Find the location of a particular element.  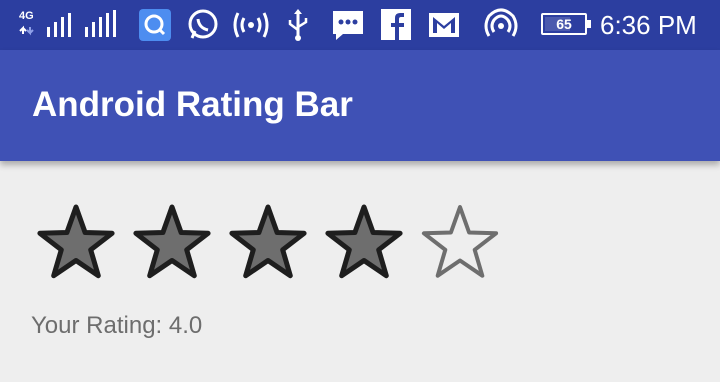

page-title: Android Rating Bar is located at coordinates (192, 104).